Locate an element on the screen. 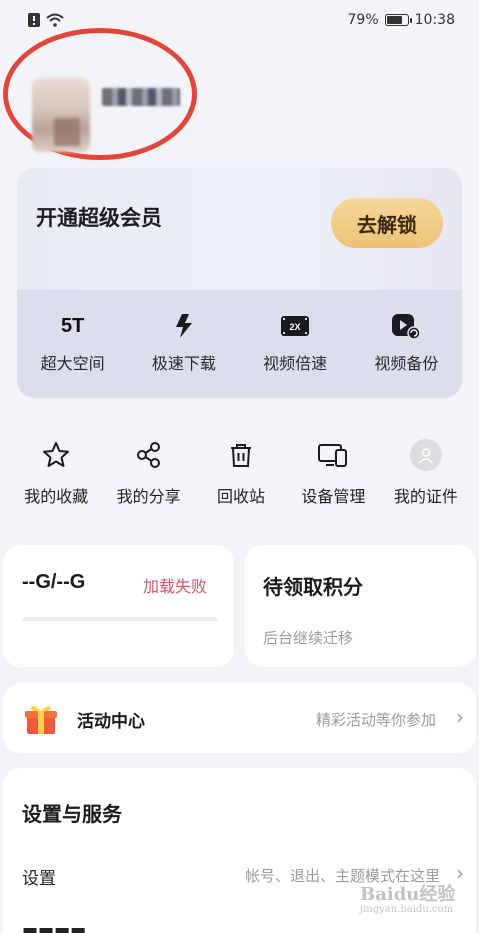 This screenshot has height=933, width=479. action-label: 我的分享 is located at coordinates (148, 496).